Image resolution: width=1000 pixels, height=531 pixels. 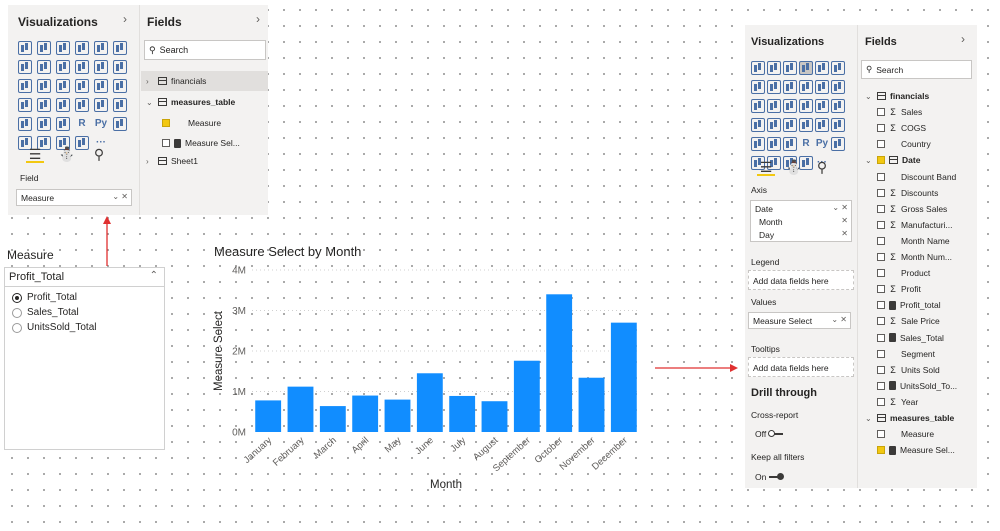 I want to click on clustered-bar-chart-icon, so click(x=63, y=48).